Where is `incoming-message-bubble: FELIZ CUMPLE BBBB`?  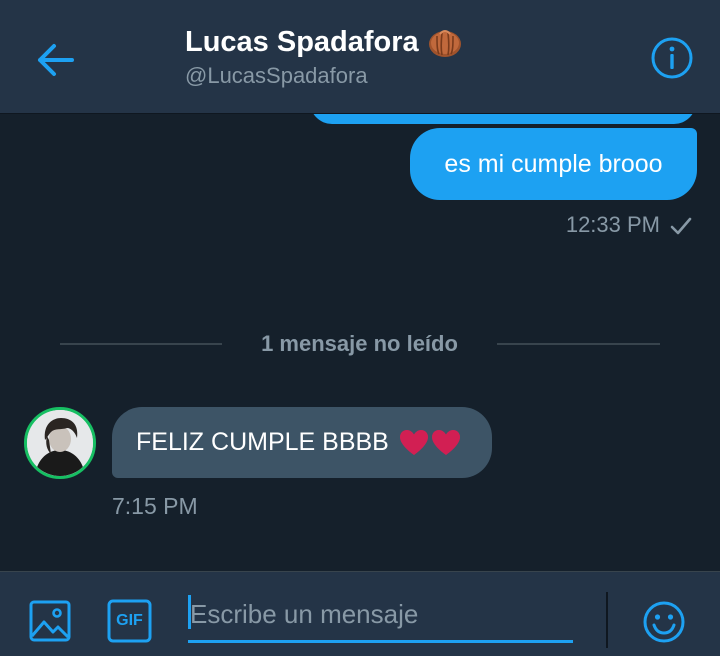
incoming-message-bubble: FELIZ CUMPLE BBBB is located at coordinates (302, 442).